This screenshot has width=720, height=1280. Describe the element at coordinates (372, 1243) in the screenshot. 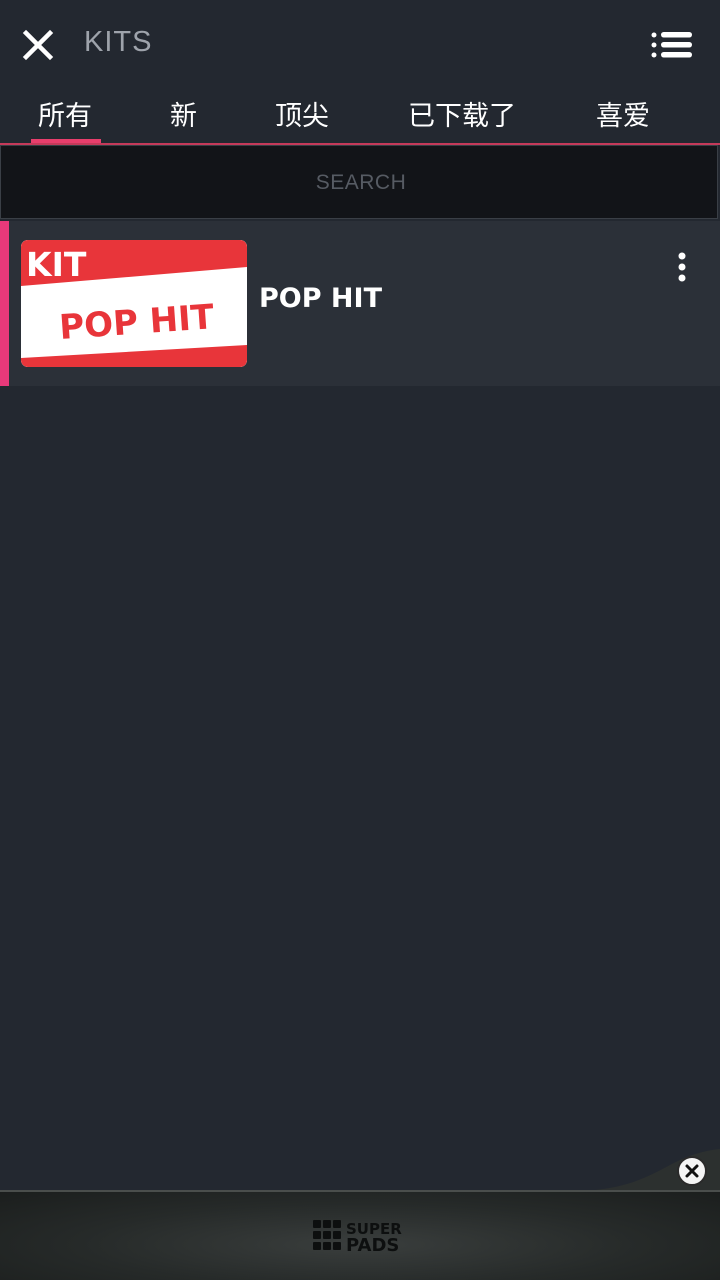

I see `ad-brand-line2: PADS` at that location.